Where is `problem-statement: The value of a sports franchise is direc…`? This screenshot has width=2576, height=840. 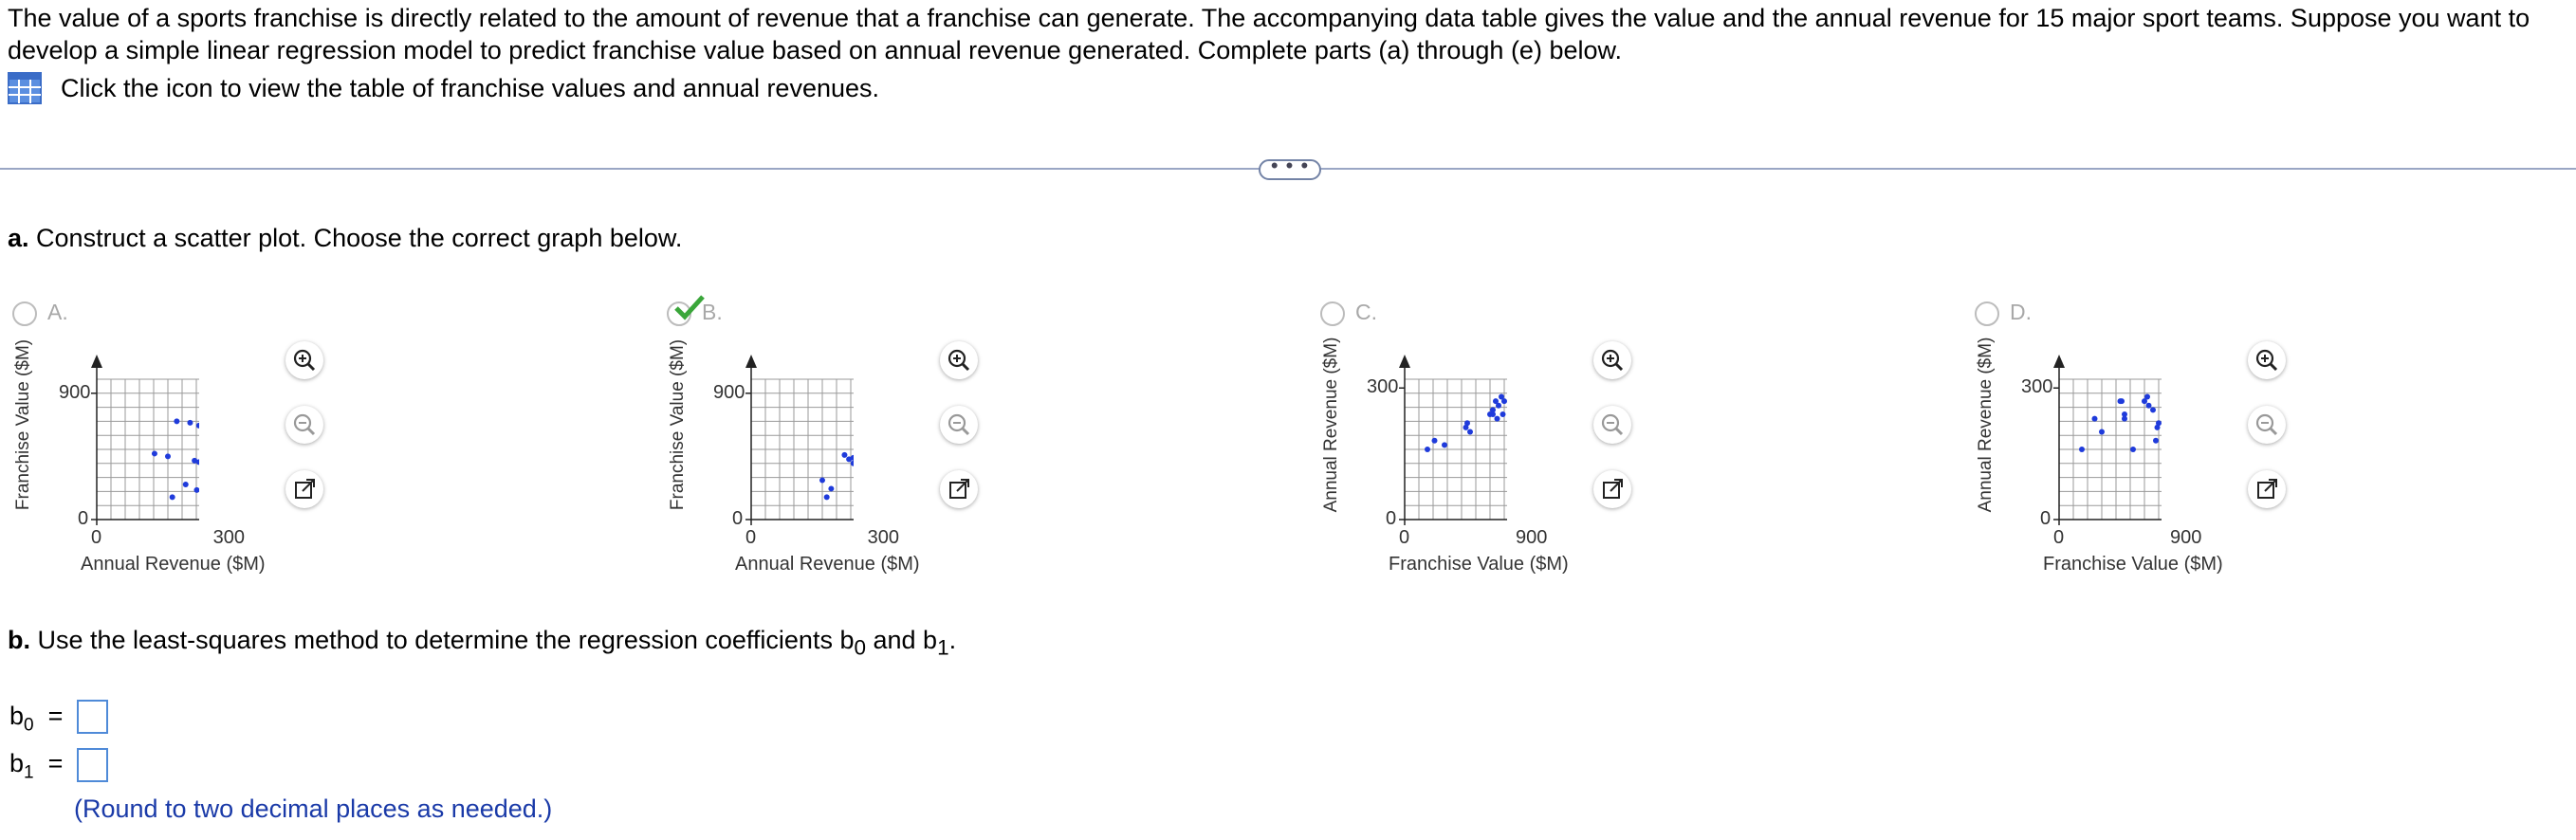 problem-statement: The value of a sports franchise is direc… is located at coordinates (1269, 34).